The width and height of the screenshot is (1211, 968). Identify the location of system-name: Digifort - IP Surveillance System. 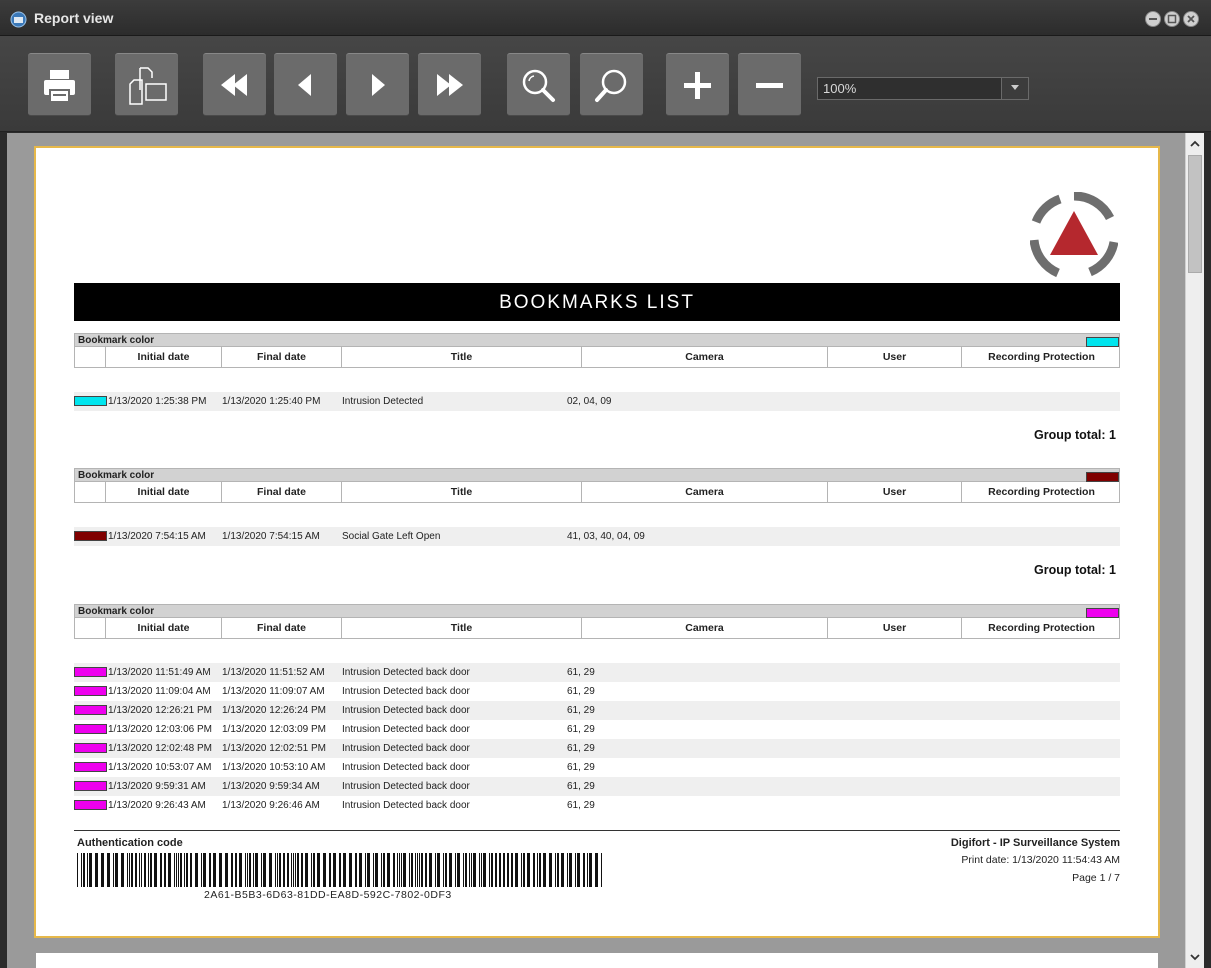
(1035, 843).